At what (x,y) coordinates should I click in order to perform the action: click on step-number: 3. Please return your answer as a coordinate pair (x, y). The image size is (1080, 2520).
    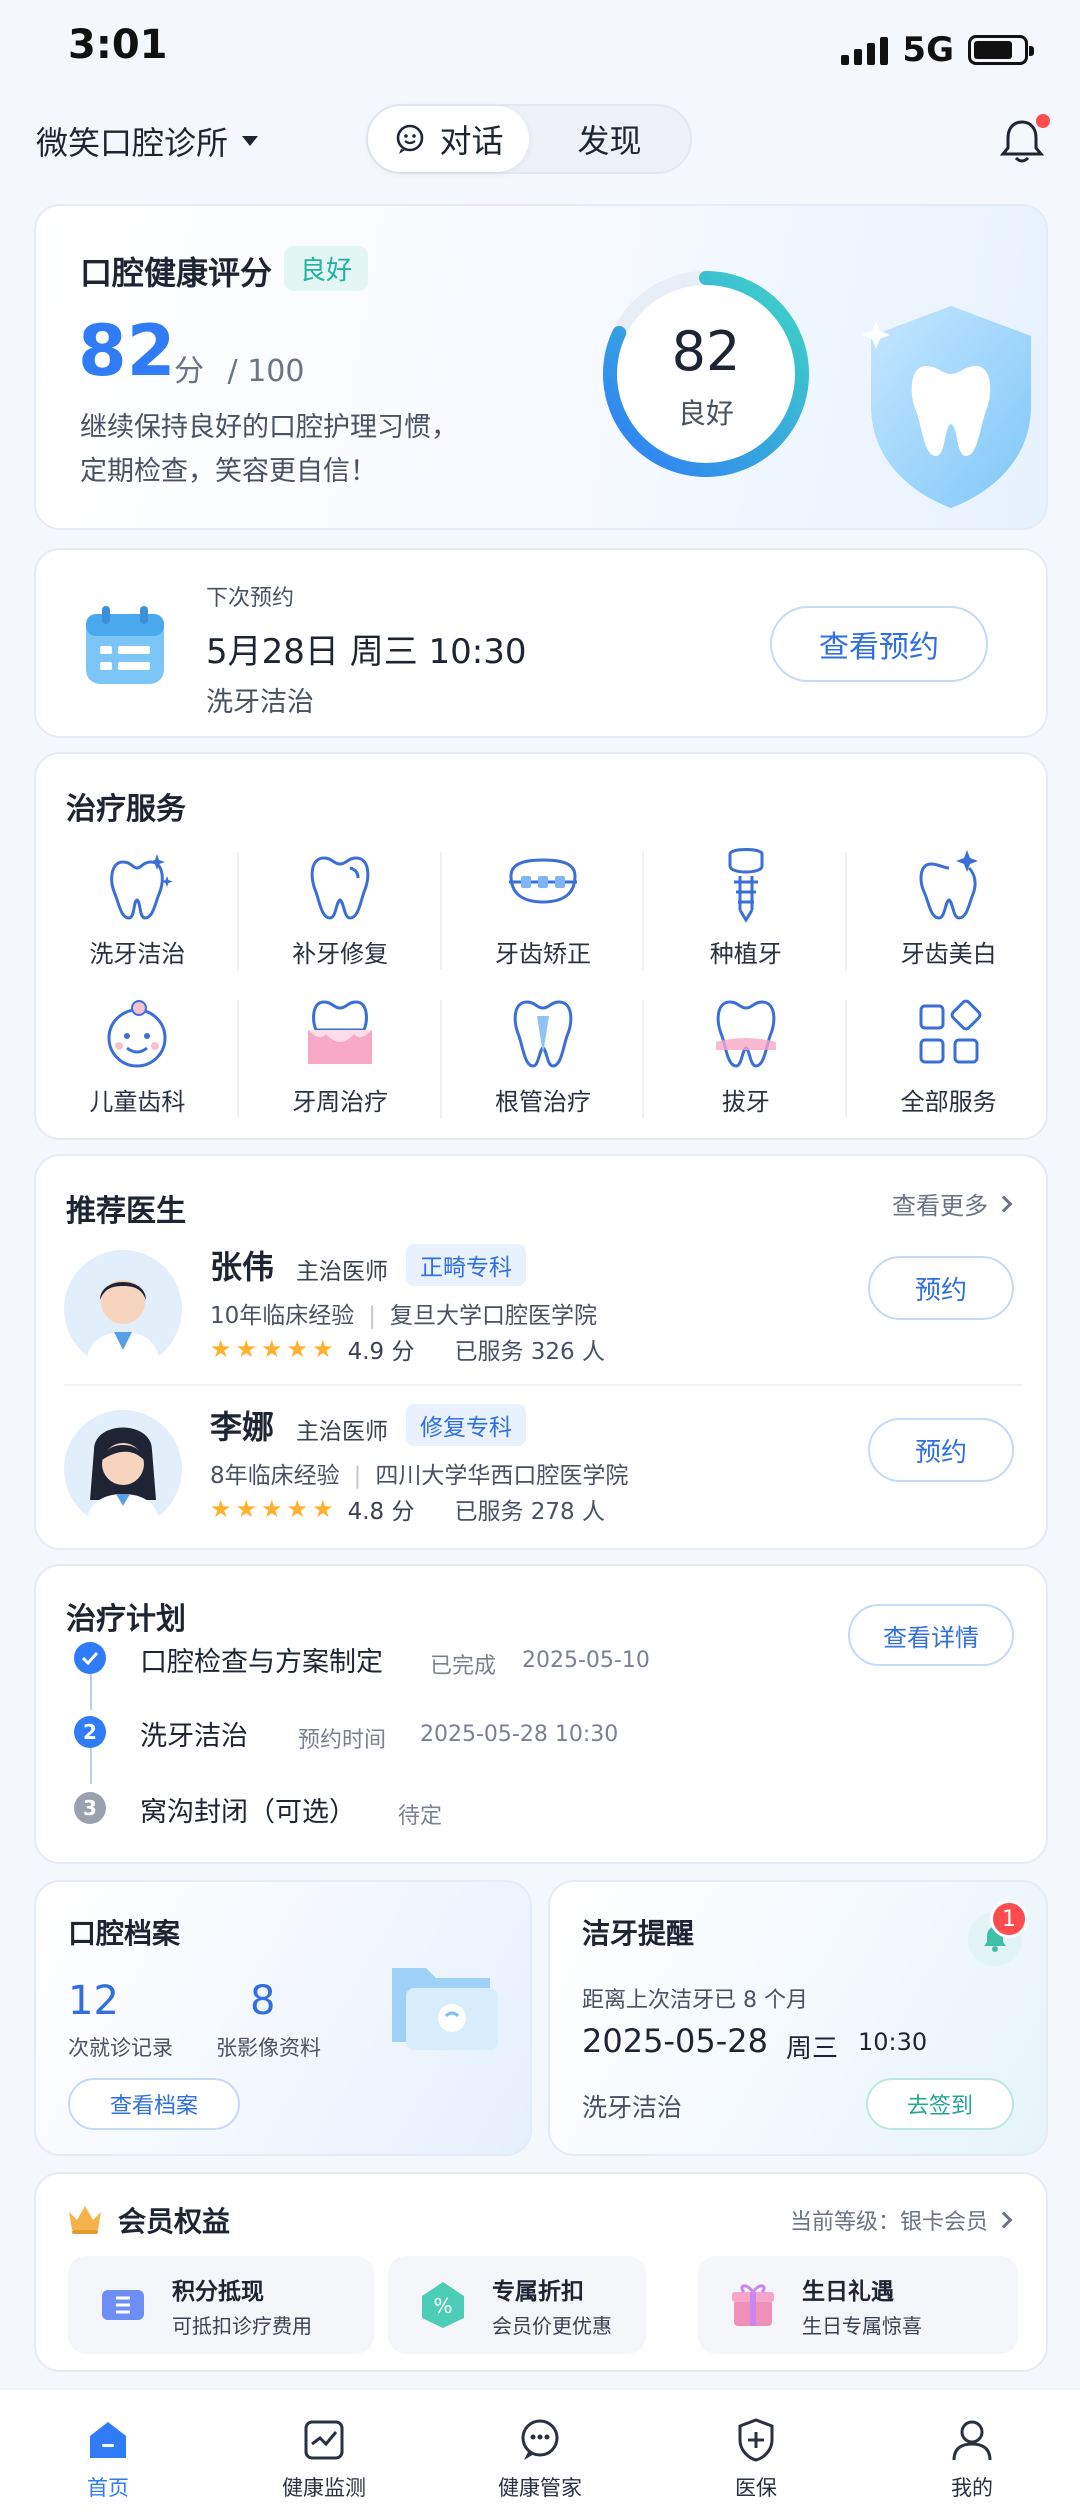
    Looking at the image, I should click on (90, 1808).